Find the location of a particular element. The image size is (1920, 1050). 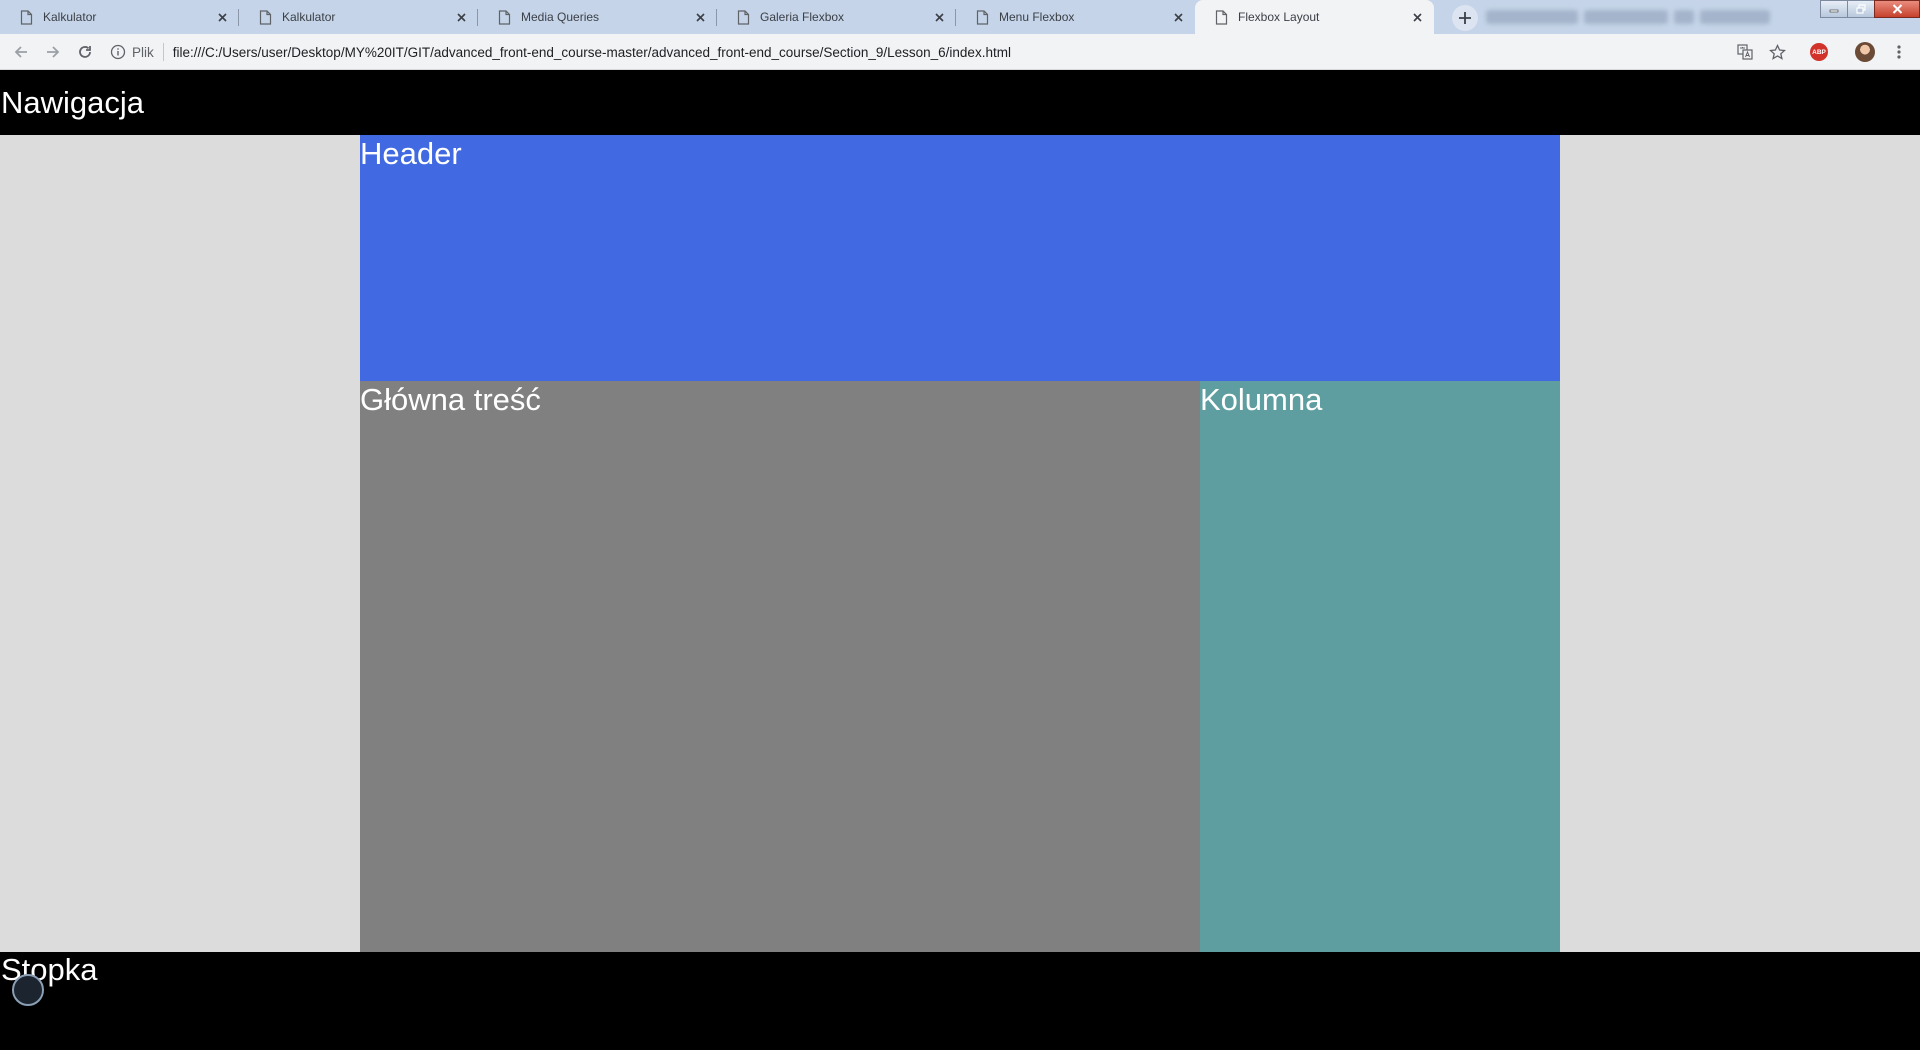

info-icon is located at coordinates (118, 52).